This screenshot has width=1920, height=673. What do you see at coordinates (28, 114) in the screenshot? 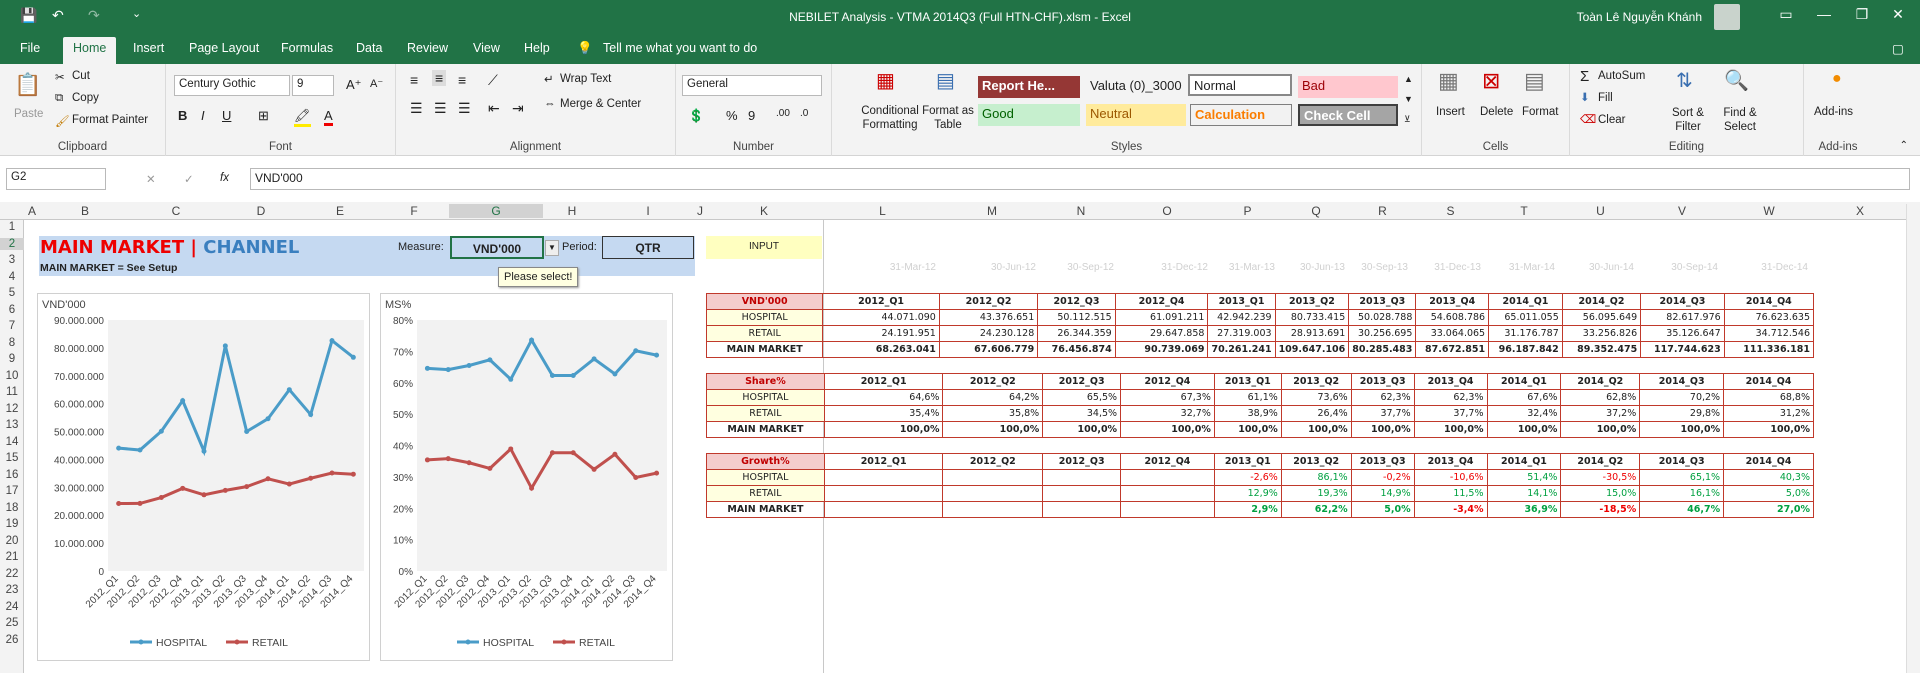
I see `paste-button: Paste` at bounding box center [28, 114].